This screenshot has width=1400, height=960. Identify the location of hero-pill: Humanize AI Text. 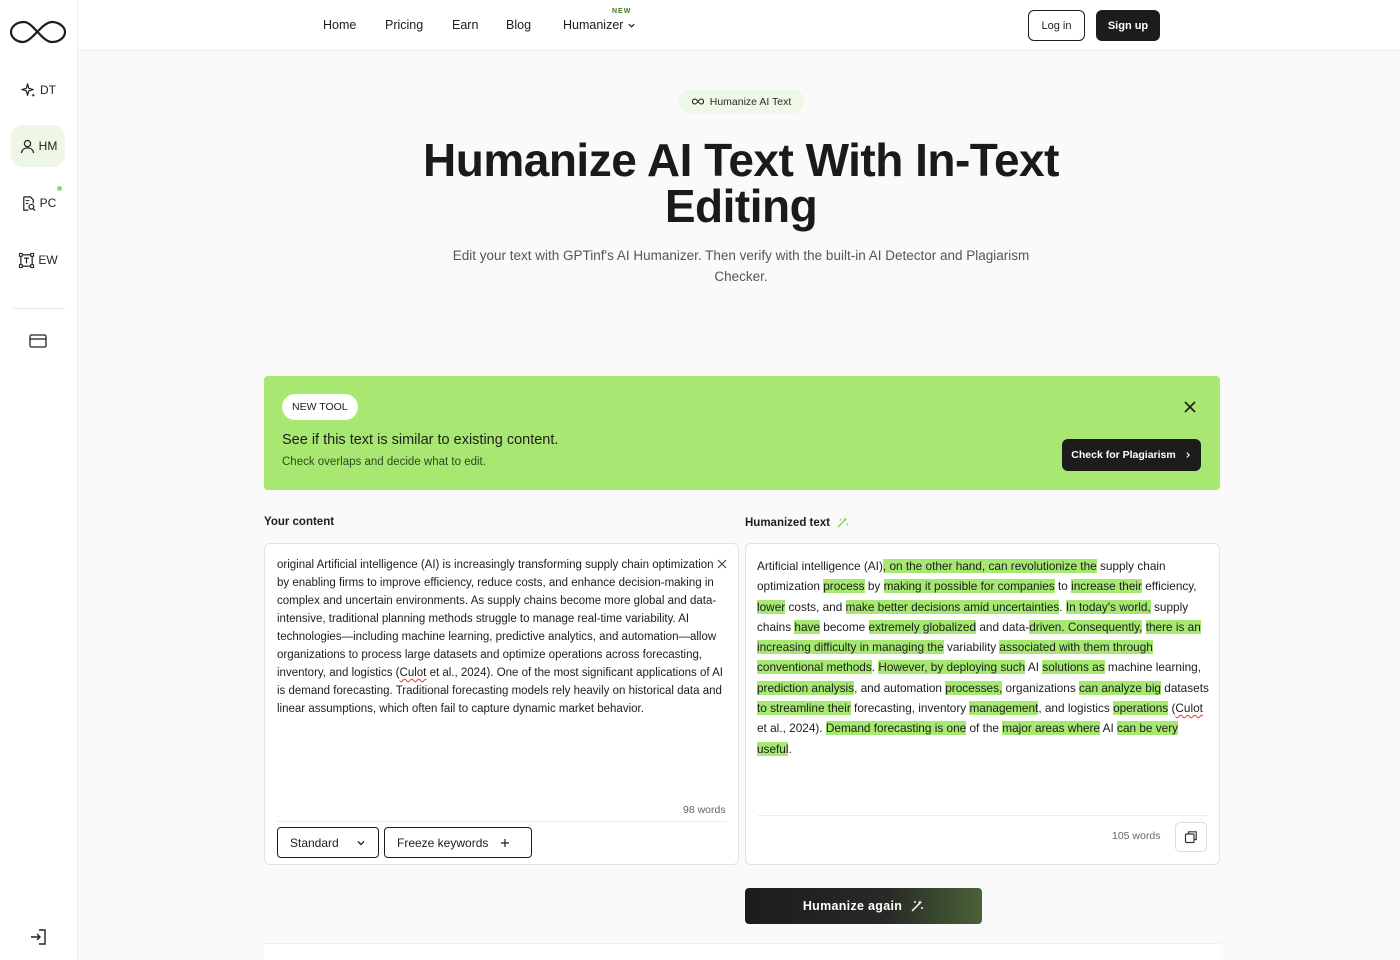
(741, 101).